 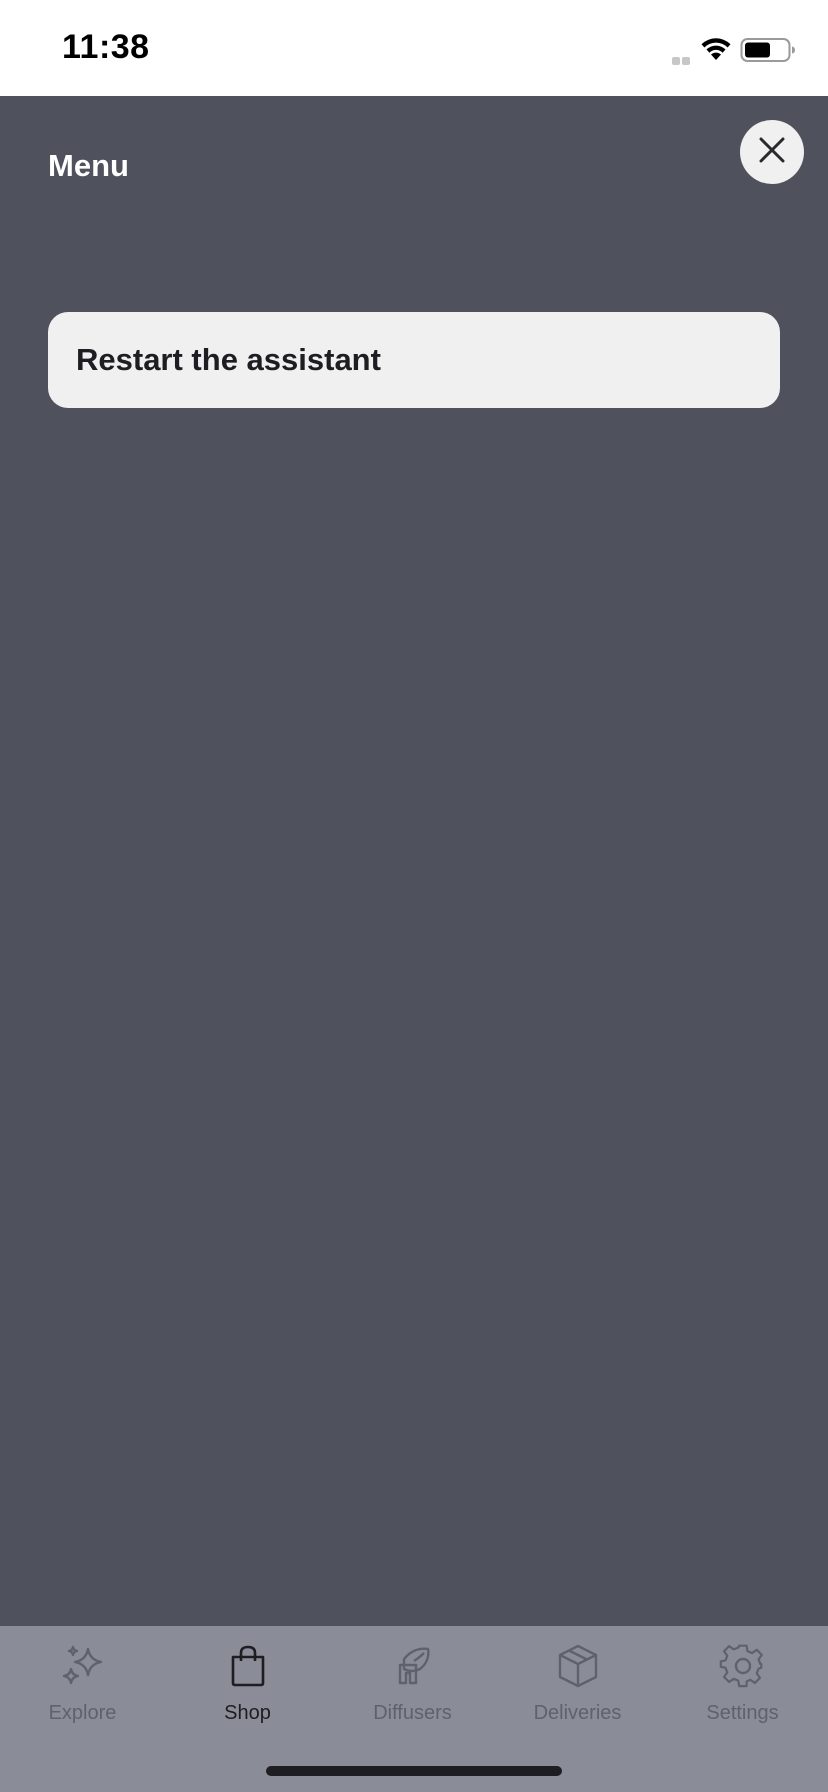 What do you see at coordinates (743, 1666) in the screenshot?
I see `gear-icon` at bounding box center [743, 1666].